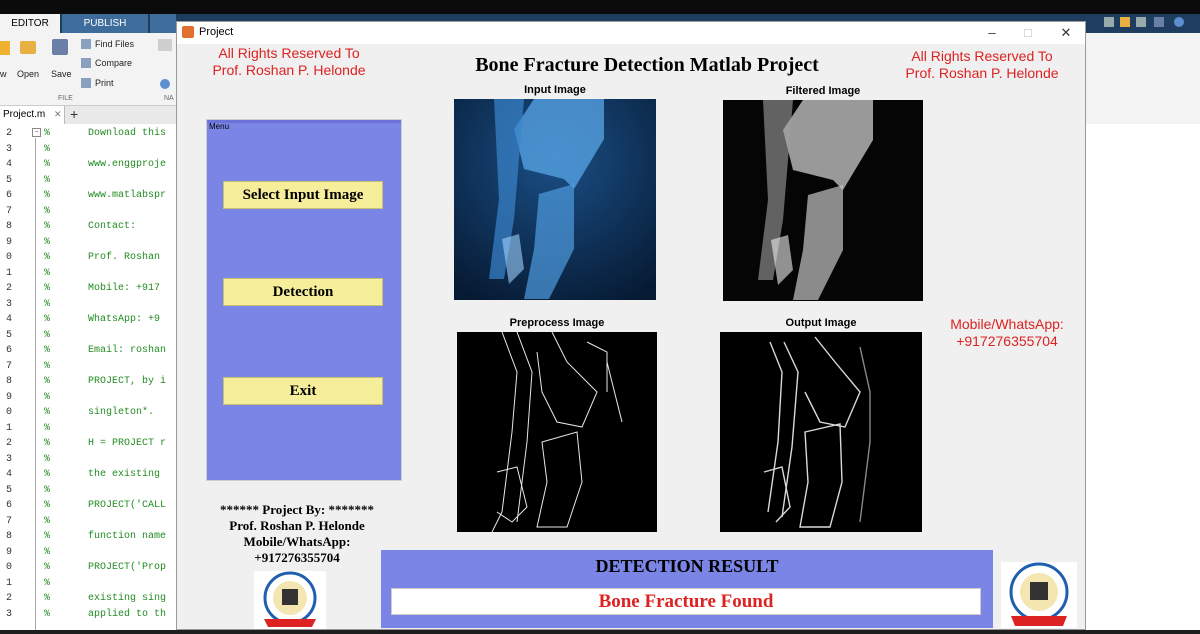 The image size is (1200, 634). What do you see at coordinates (5, 48) in the screenshot?
I see `new-icon` at bounding box center [5, 48].